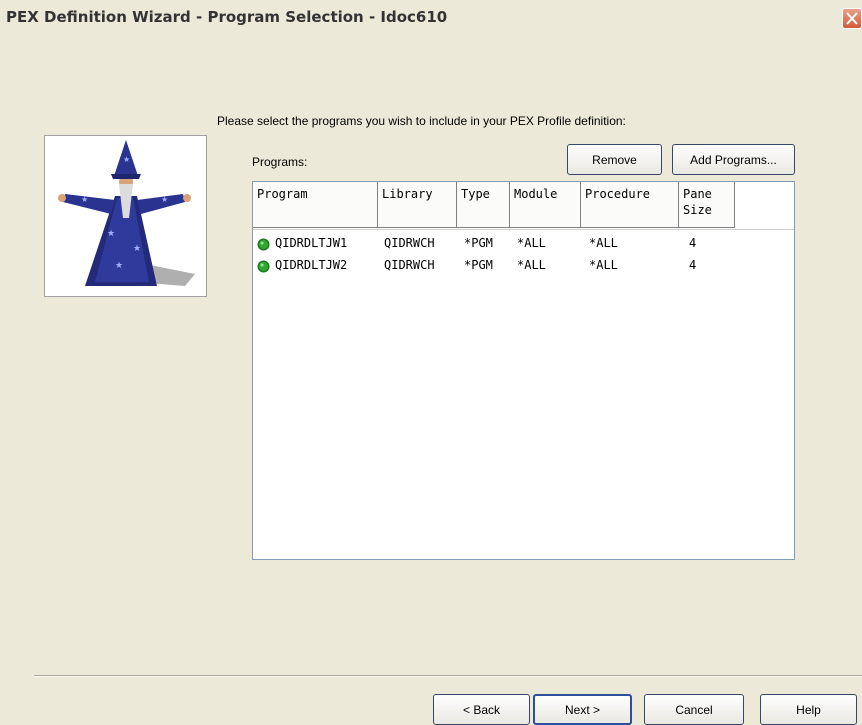  I want to click on column-header-library: Library, so click(417, 205).